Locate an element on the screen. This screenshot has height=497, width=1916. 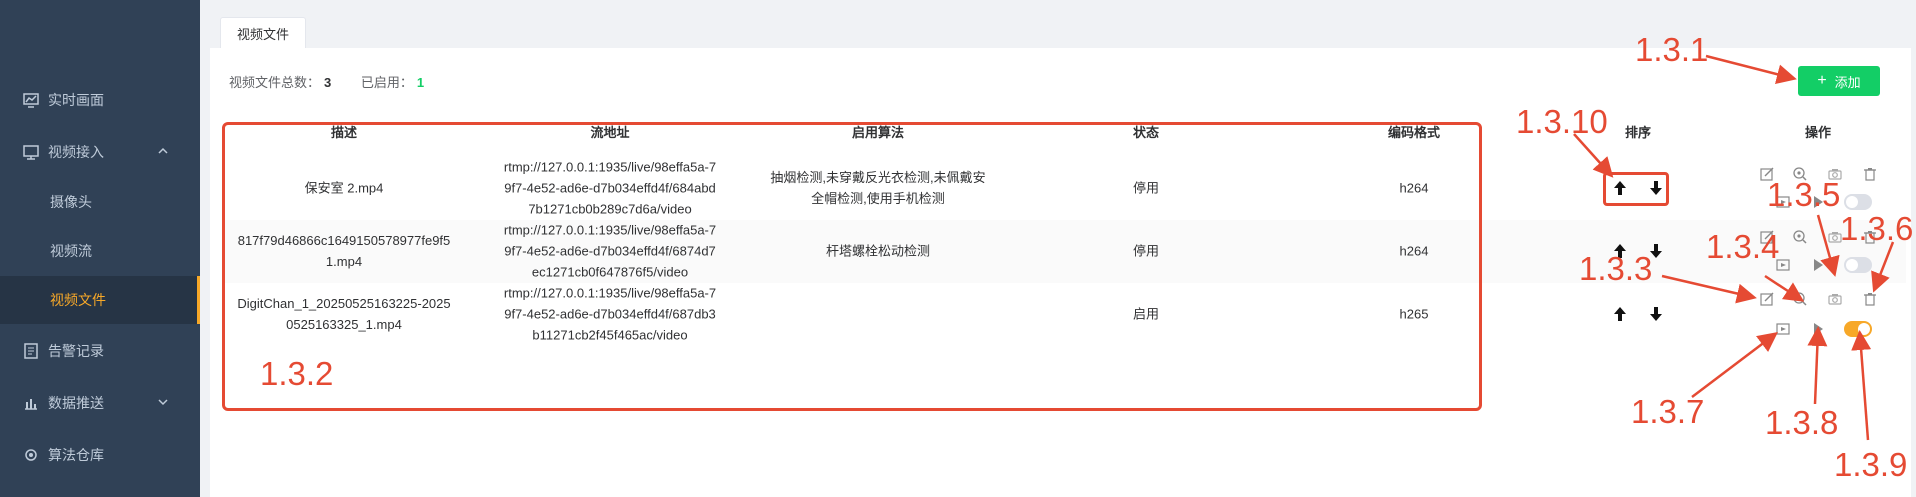
annotation-label: 1.3.8 is located at coordinates (1802, 422).